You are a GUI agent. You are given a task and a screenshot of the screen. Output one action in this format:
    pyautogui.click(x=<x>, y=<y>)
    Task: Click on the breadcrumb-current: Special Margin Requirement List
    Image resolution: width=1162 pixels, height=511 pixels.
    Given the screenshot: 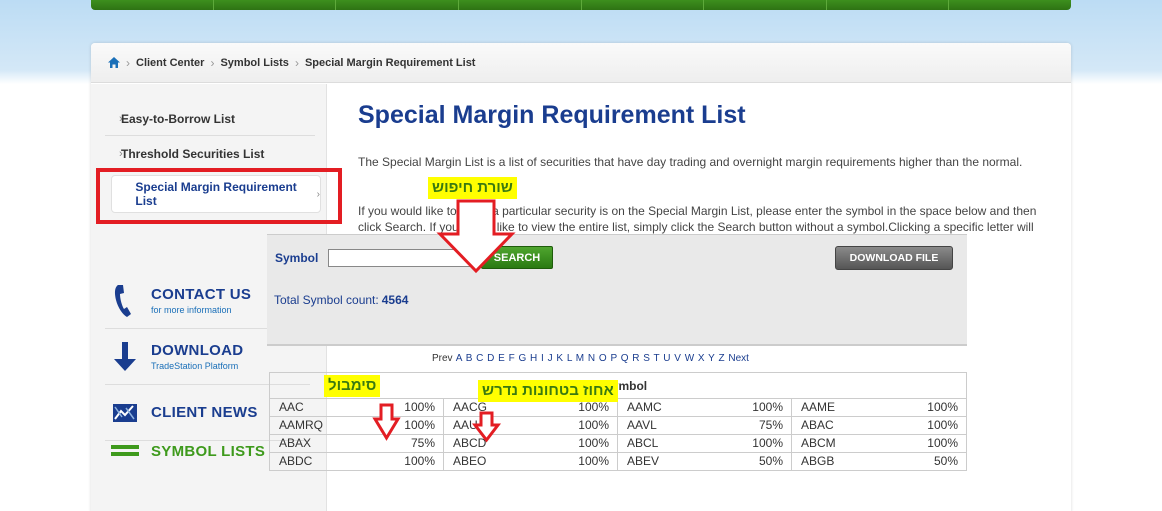 What is the action you would take?
    pyautogui.click(x=390, y=62)
    